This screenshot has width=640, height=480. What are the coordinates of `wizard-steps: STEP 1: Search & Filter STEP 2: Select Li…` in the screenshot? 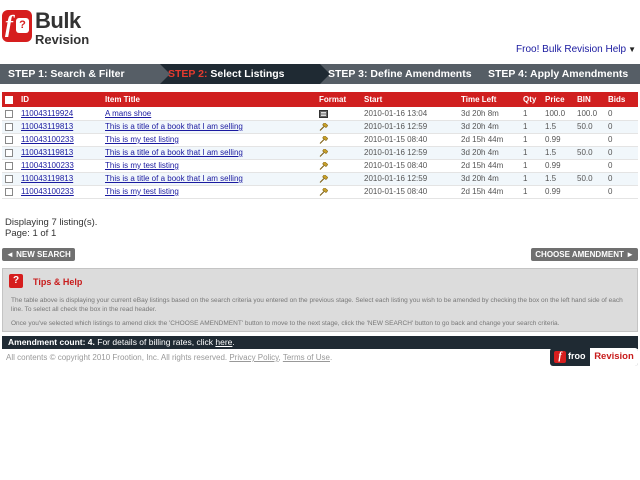 It's located at (320, 74).